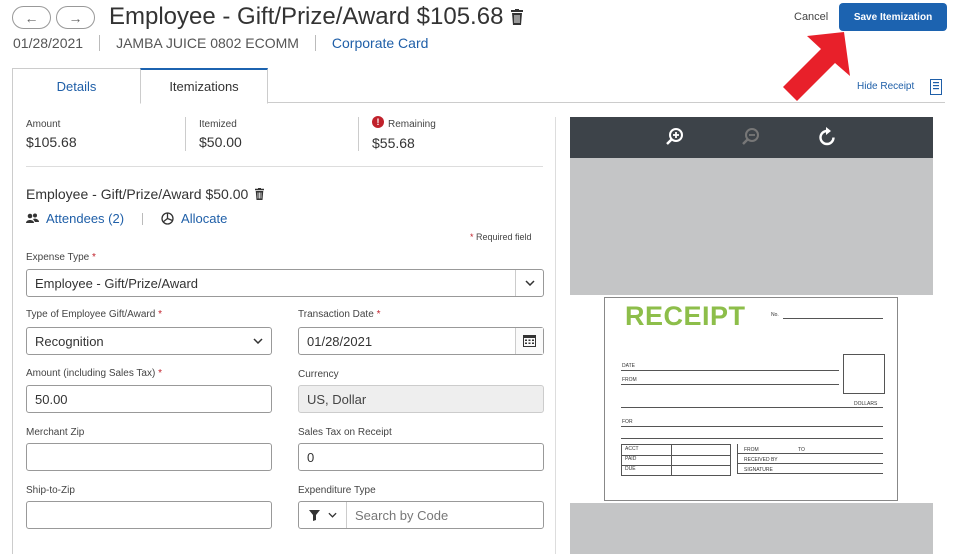  Describe the element at coordinates (149, 457) in the screenshot. I see `merchant-zip-input` at that location.